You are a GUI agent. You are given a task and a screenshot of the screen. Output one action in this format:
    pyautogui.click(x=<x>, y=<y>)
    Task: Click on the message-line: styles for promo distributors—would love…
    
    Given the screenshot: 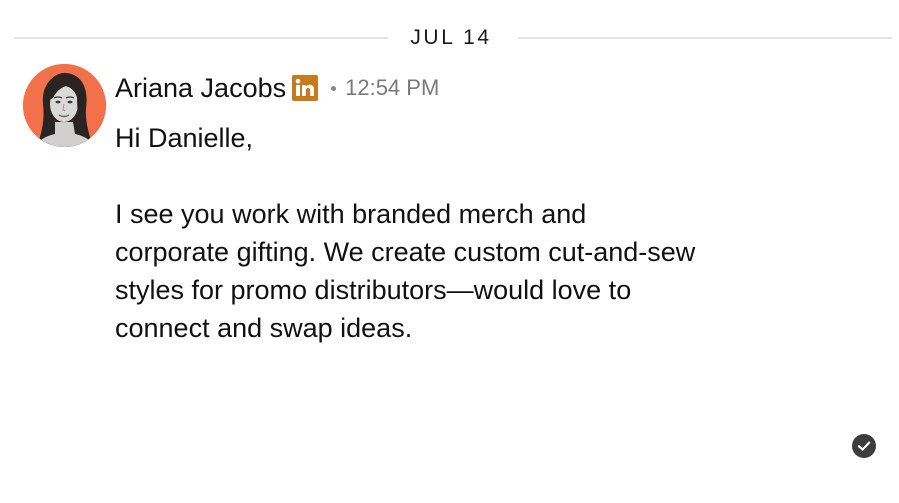 What is the action you would take?
    pyautogui.click(x=373, y=290)
    